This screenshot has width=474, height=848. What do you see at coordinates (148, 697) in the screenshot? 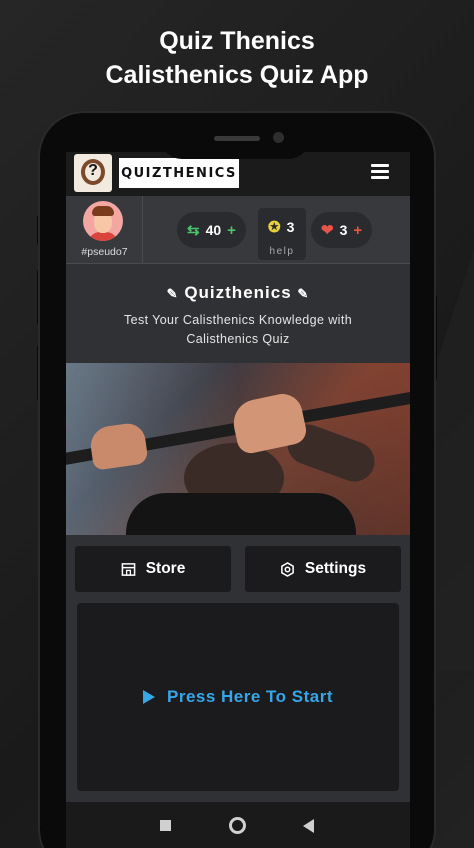
I see `play-icon` at bounding box center [148, 697].